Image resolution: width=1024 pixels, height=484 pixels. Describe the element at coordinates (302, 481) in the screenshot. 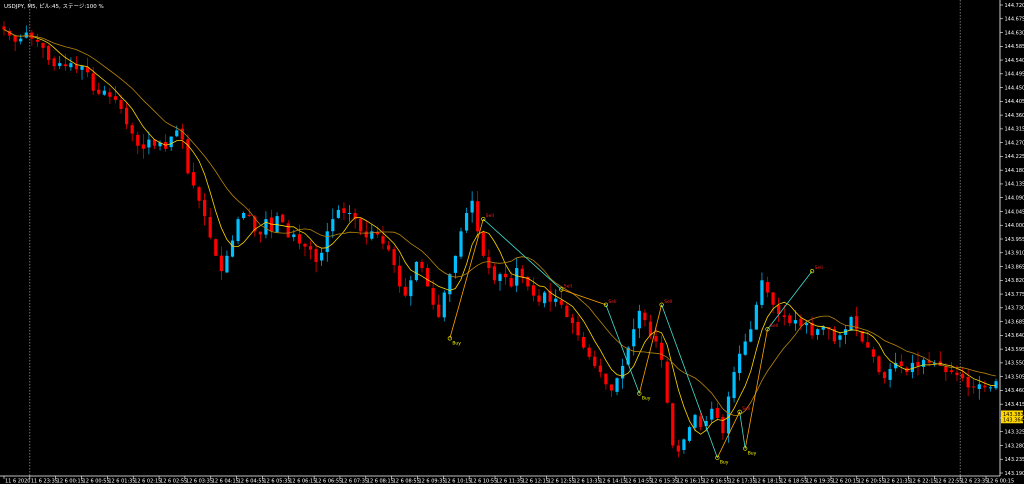

I see `x-tick-label: 12 6 06:15` at that location.